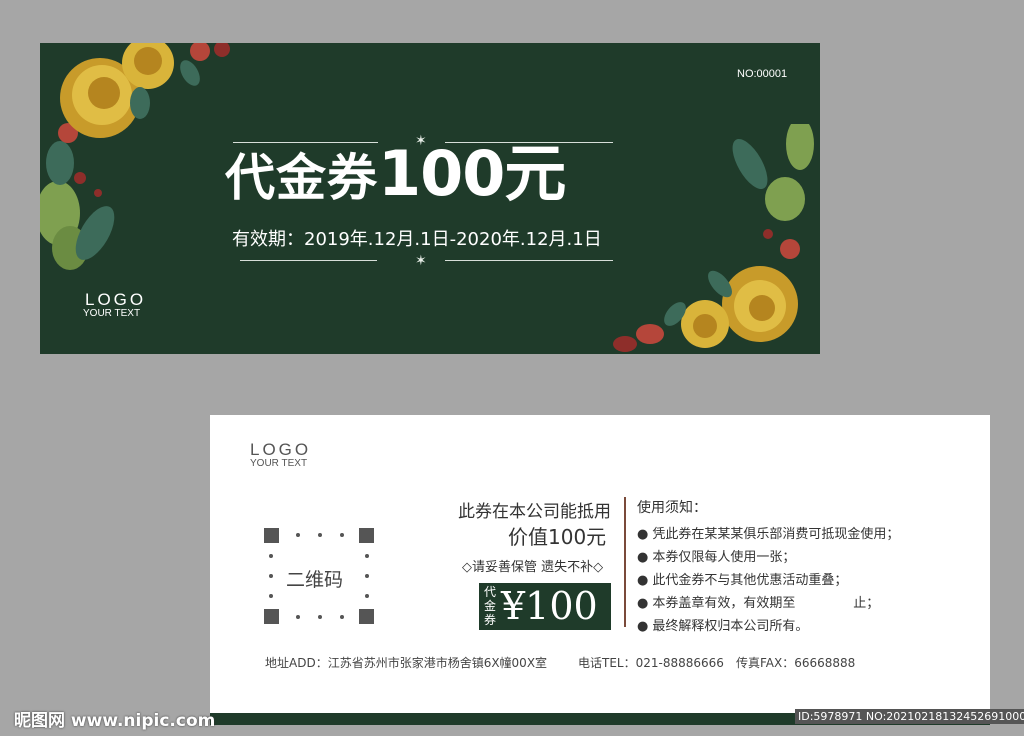 The height and width of the screenshot is (736, 1024). Describe the element at coordinates (529, 260) in the screenshot. I see `divider-bottom-right` at that location.